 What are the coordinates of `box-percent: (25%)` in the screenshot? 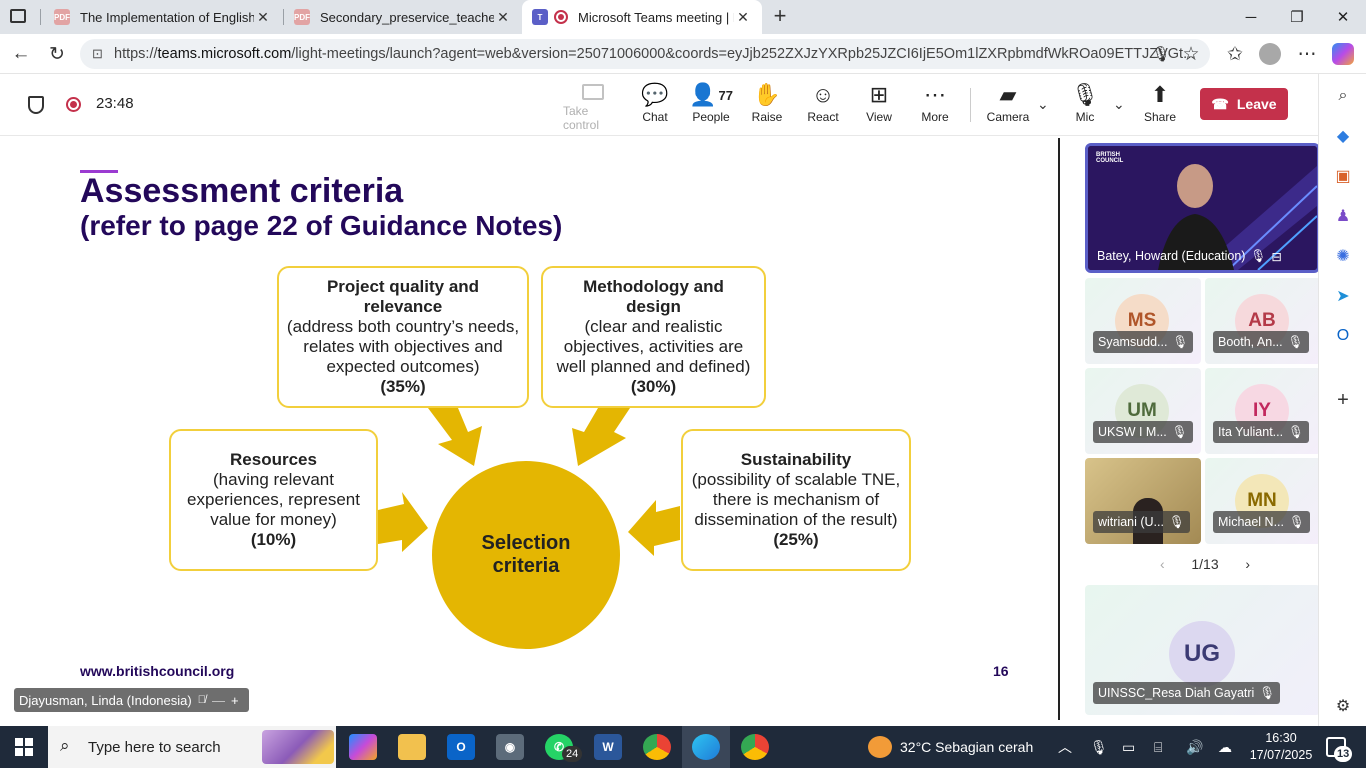 It's located at (796, 539).